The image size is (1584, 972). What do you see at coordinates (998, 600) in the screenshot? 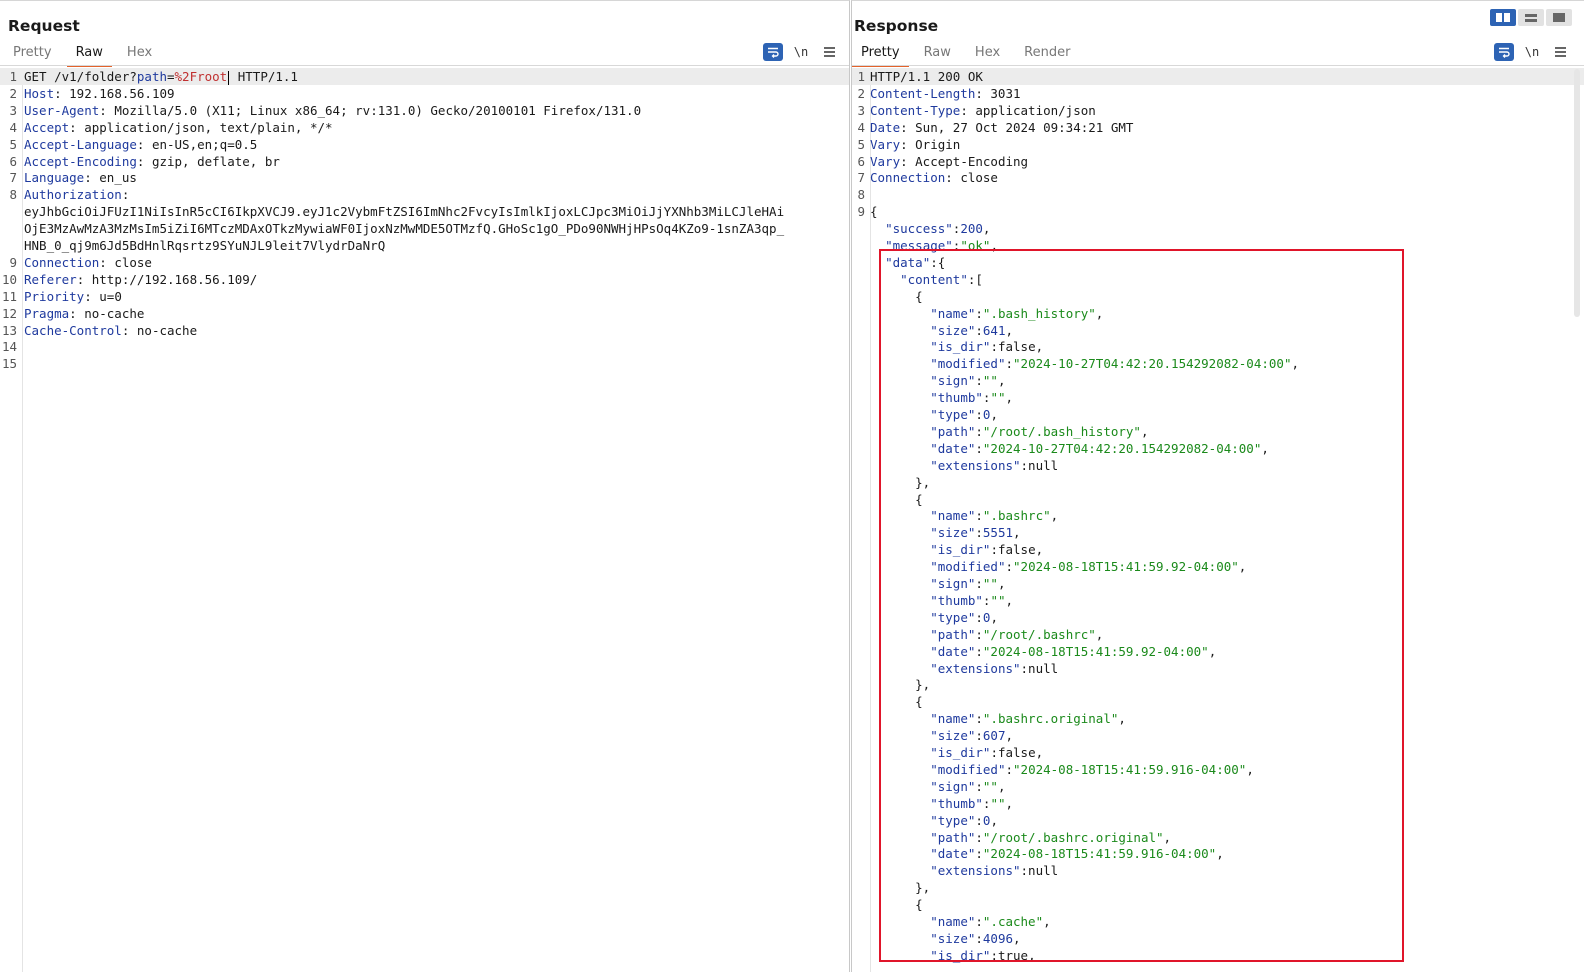
I see `token: ""` at bounding box center [998, 600].